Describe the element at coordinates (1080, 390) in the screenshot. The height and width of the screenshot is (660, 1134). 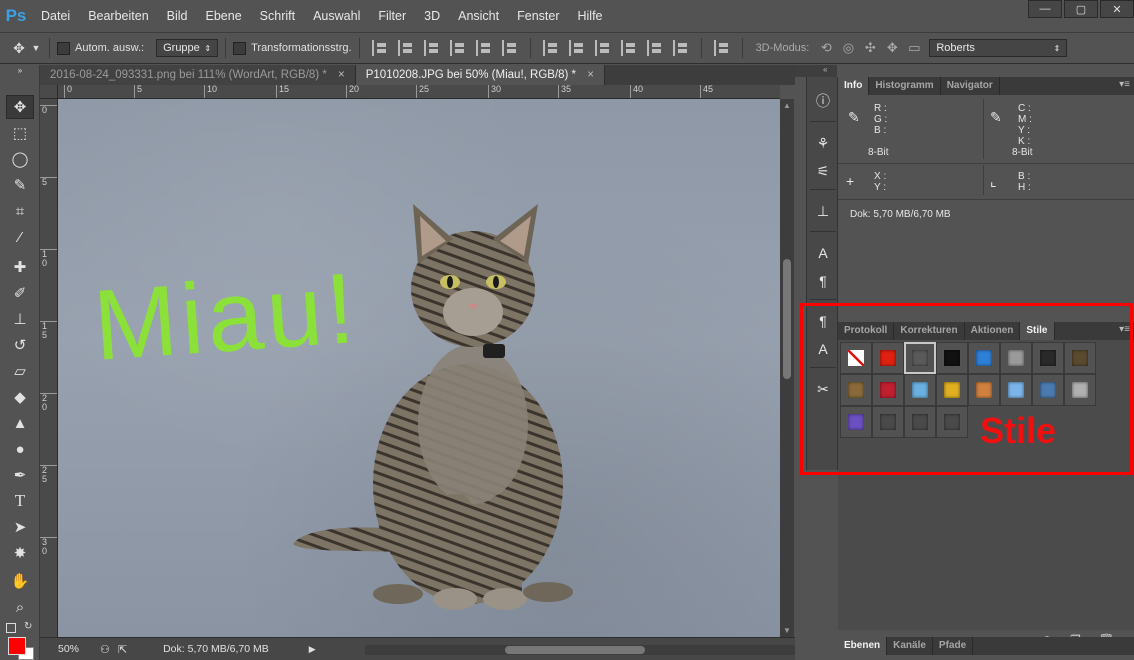
I see `style-swatch-gray-noise` at that location.